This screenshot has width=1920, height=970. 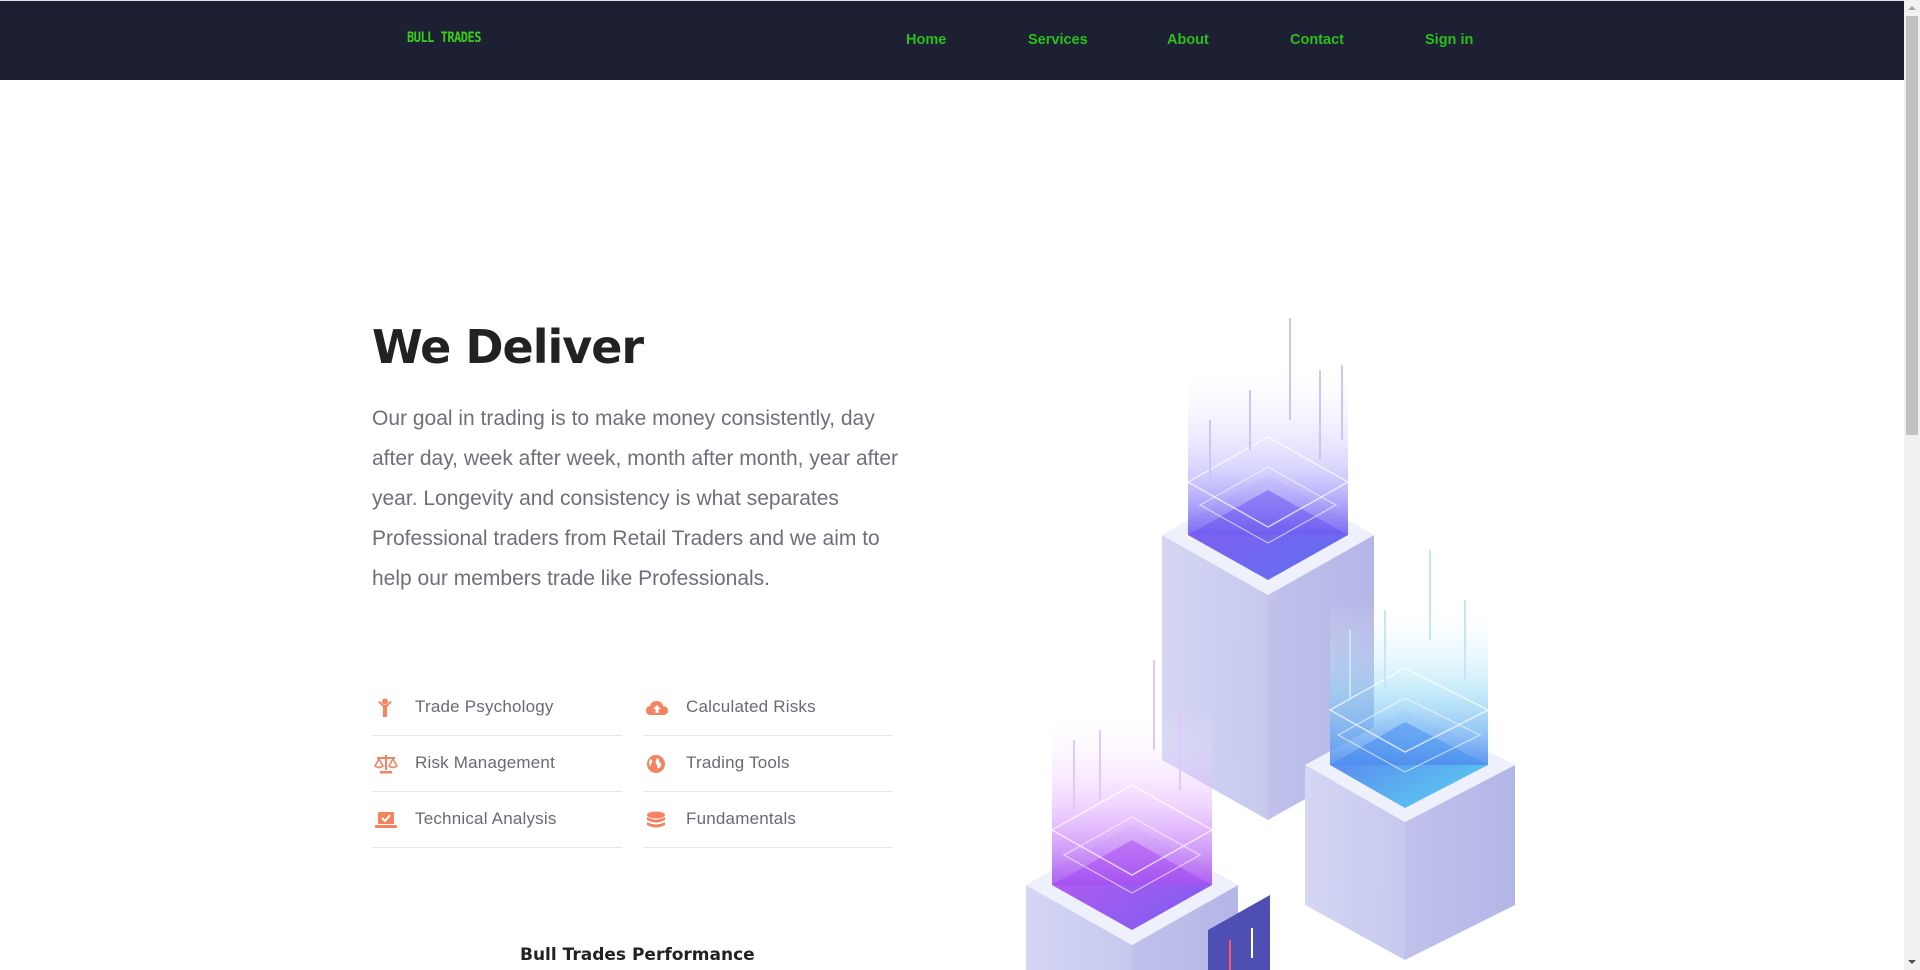 I want to click on feature-item-technical-analysis: Technical Analysis, so click(x=497, y=820).